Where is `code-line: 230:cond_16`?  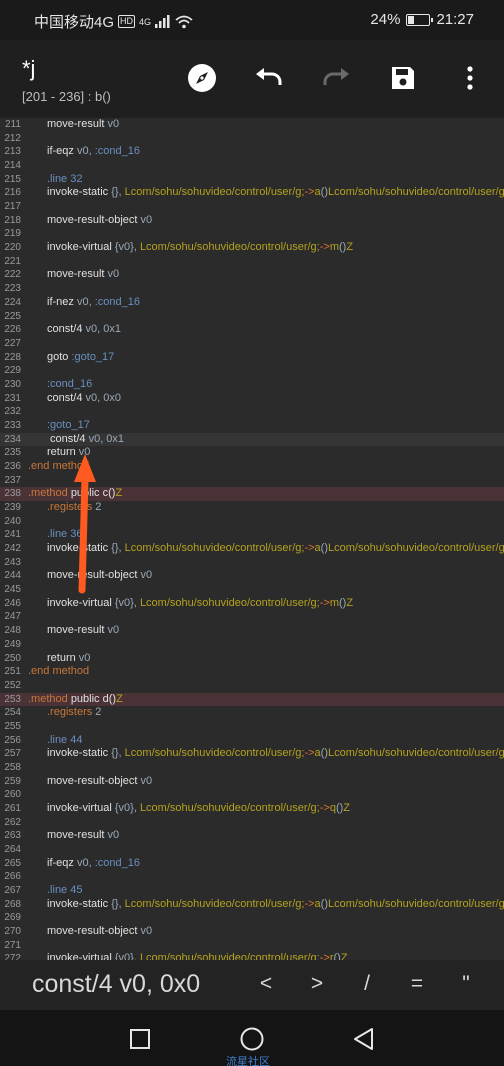 code-line: 230:cond_16 is located at coordinates (252, 385).